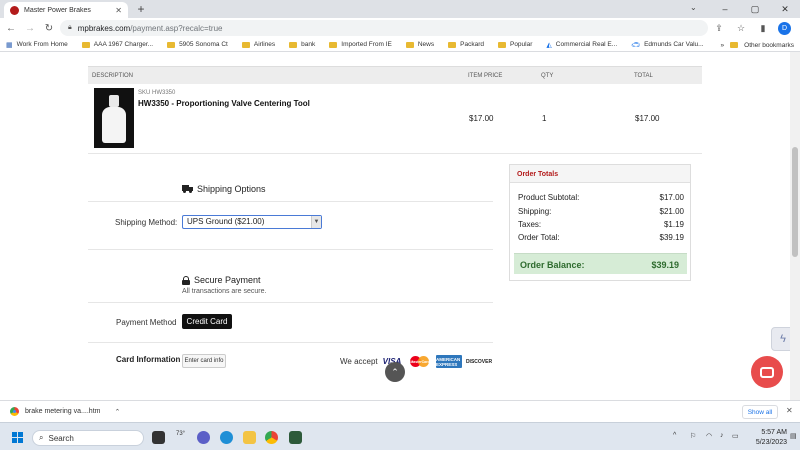 This screenshot has height=450, width=800. Describe the element at coordinates (479, 361) in the screenshot. I see `discover-logo: DISCOVER` at that location.